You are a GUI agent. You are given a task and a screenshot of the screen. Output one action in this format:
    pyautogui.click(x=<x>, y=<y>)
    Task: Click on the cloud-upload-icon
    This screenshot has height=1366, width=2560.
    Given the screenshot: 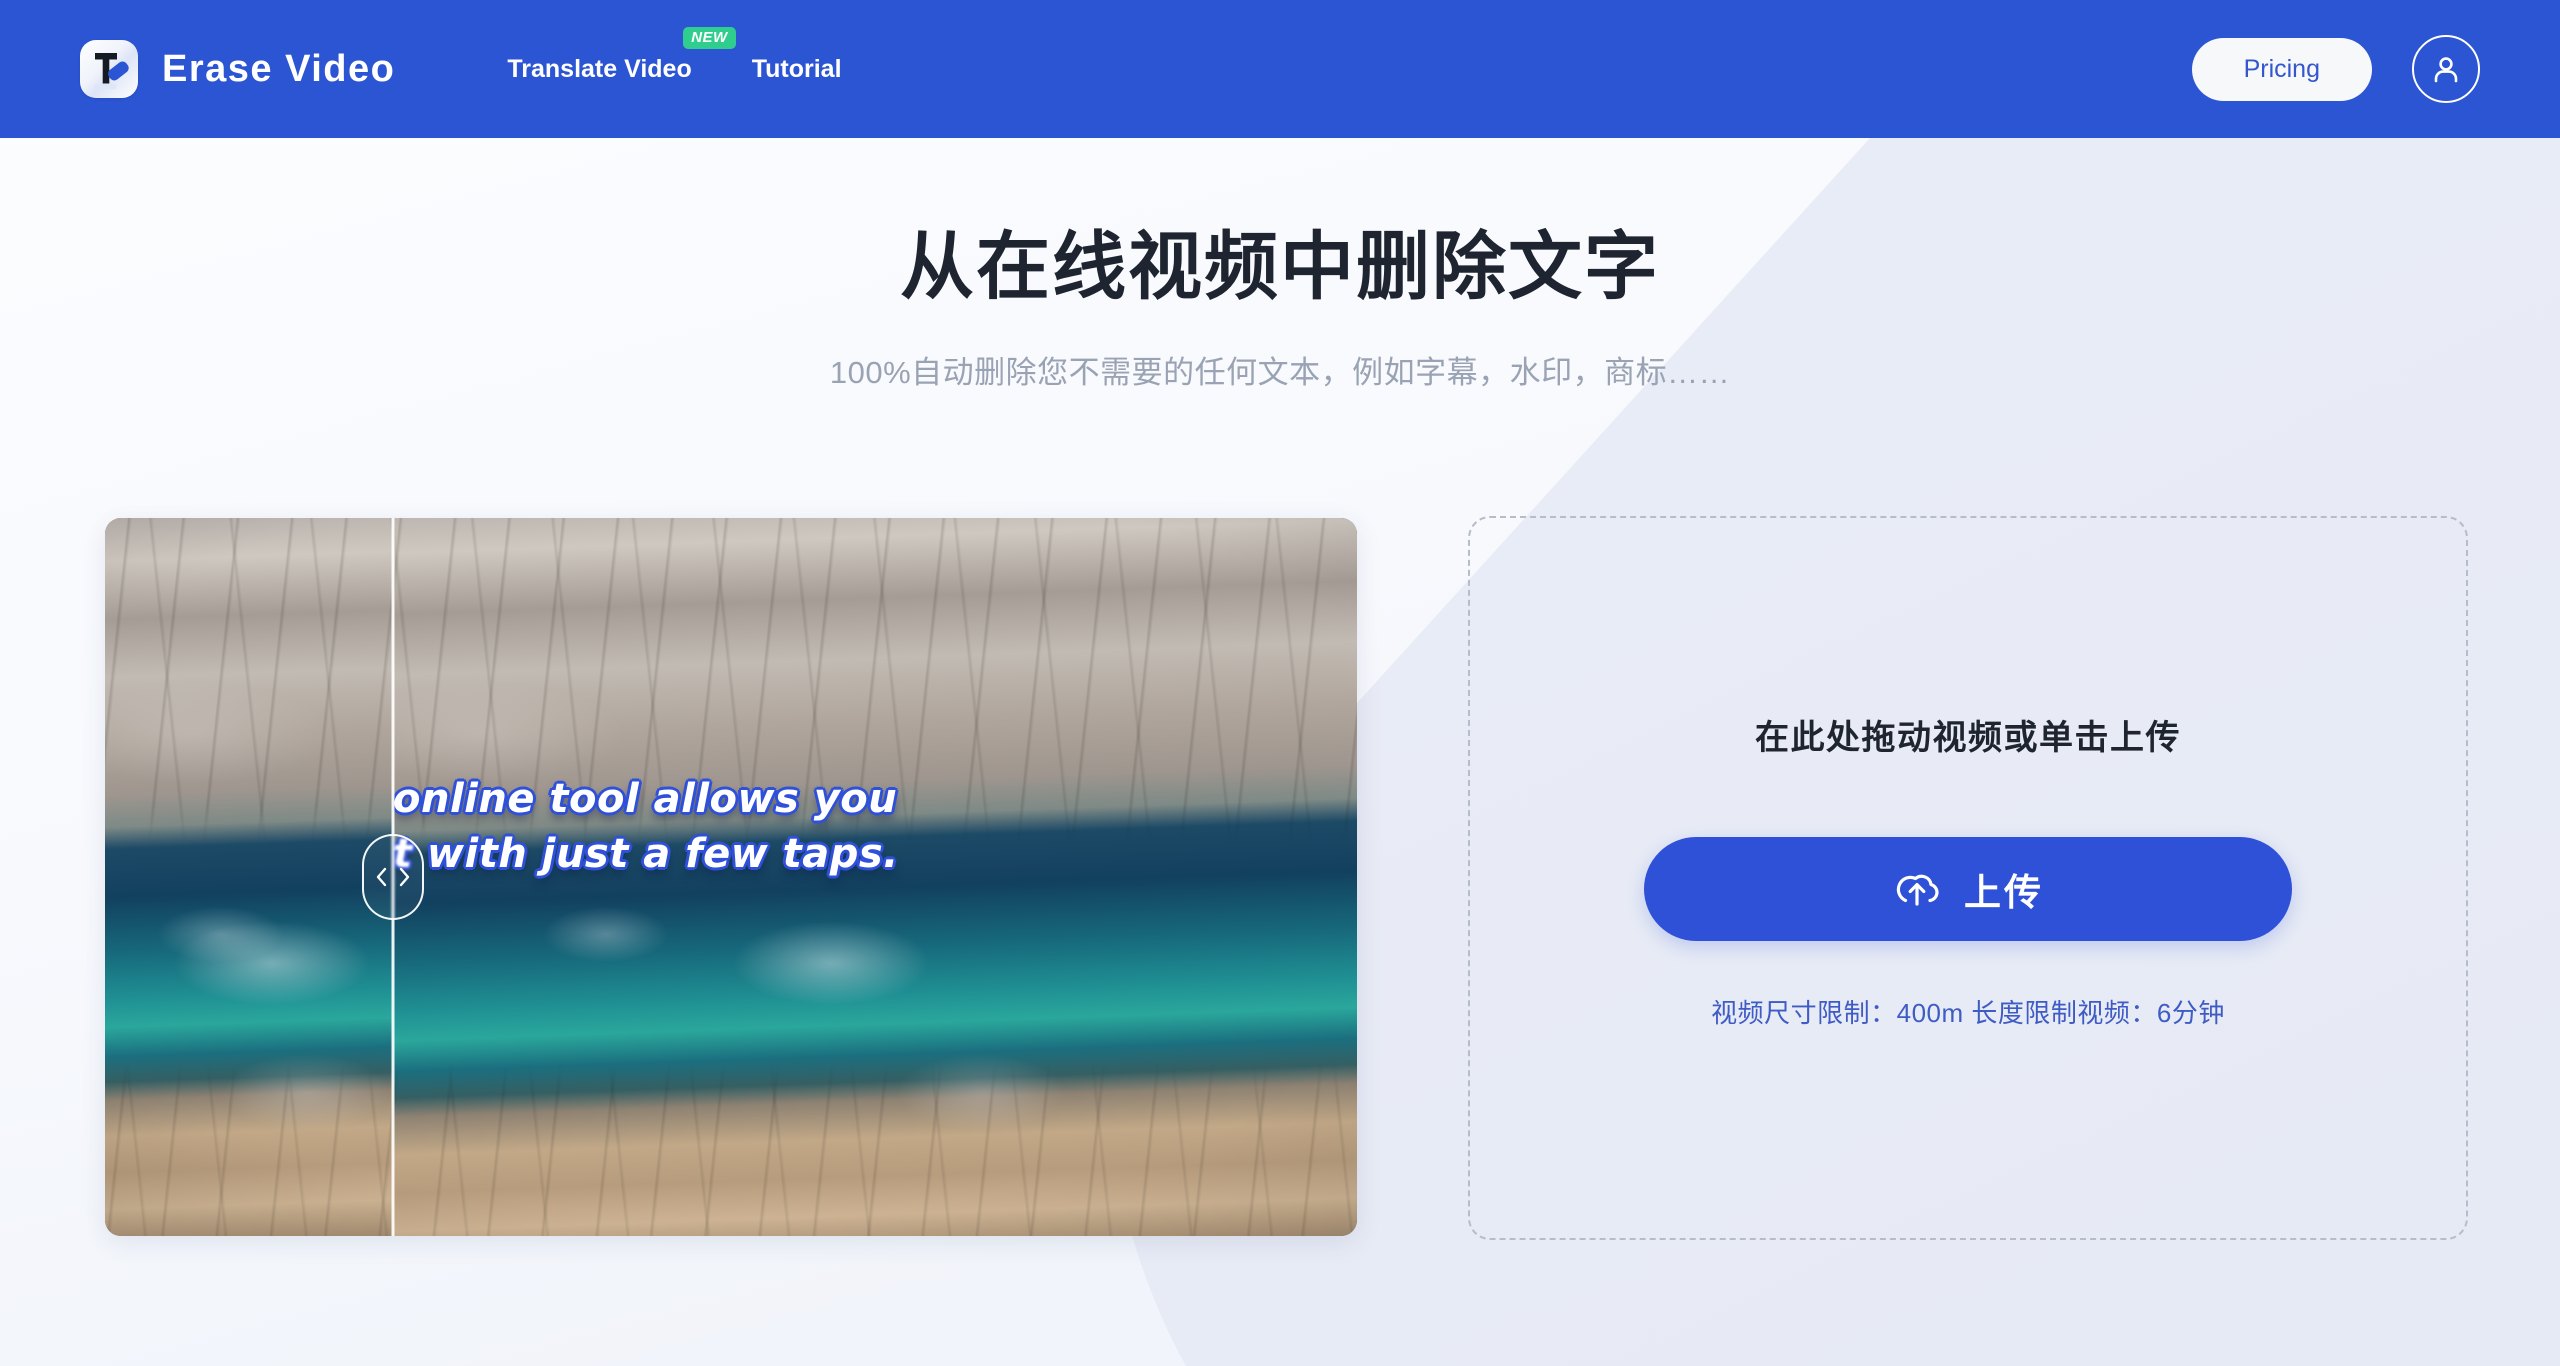 What is the action you would take?
    pyautogui.click(x=1917, y=890)
    